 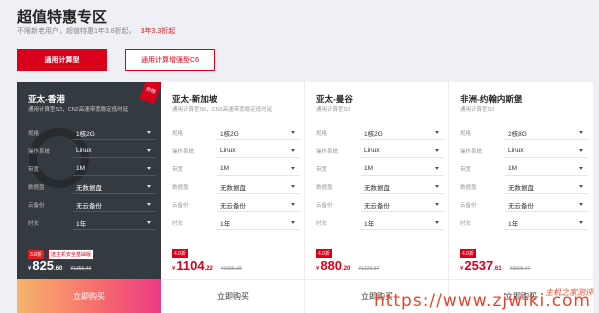 What do you see at coordinates (517, 134) in the screenshot?
I see `spec-value: 2核8G` at bounding box center [517, 134].